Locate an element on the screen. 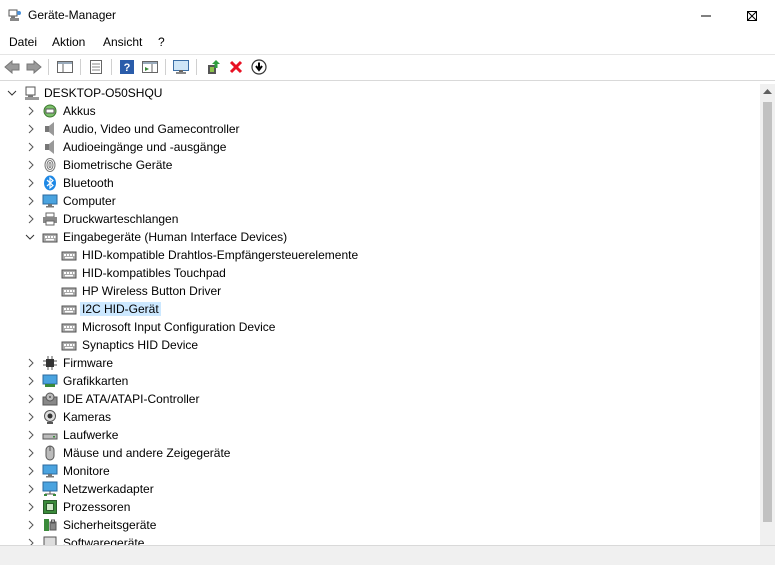 This screenshot has width=775, height=565. scroll-up-icon is located at coordinates (767, 91).